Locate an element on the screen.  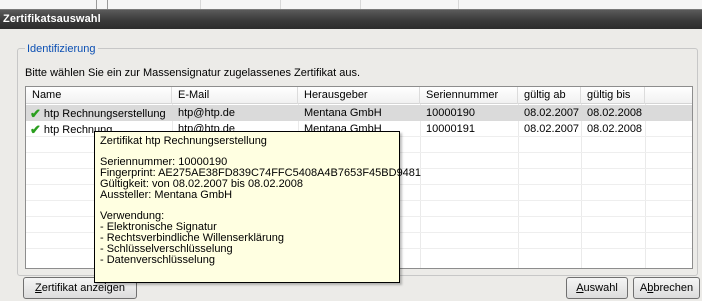
tooltip-issuer: Aussteller: Mentana GmbH is located at coordinates (166, 195).